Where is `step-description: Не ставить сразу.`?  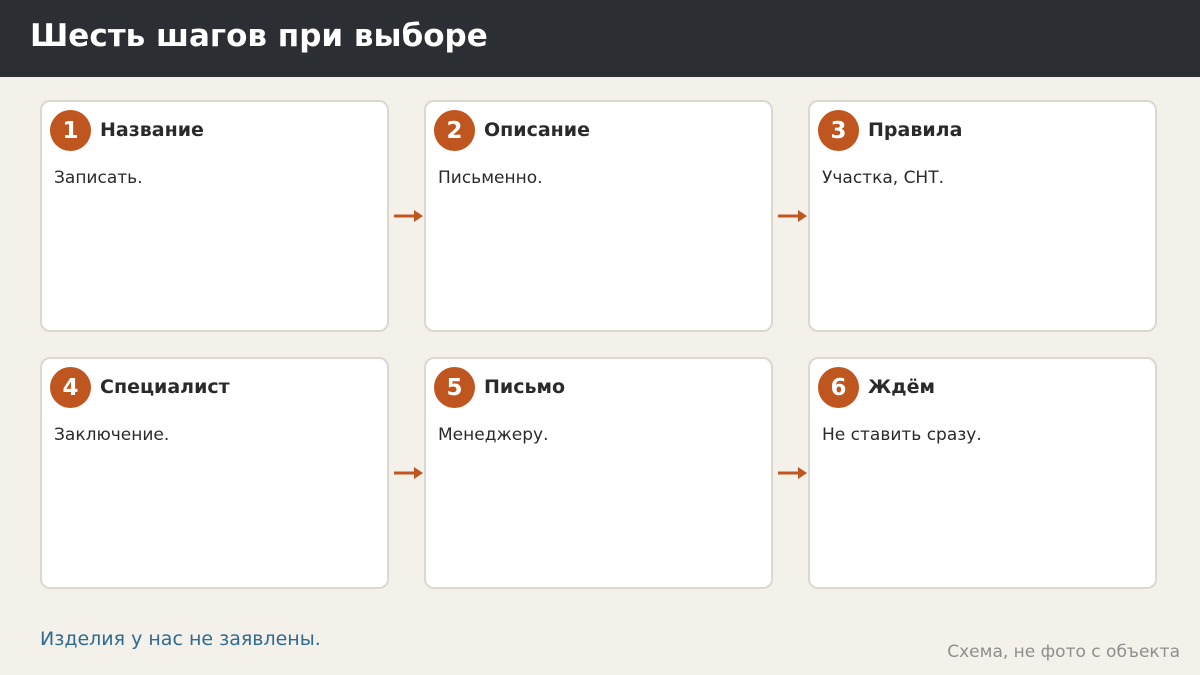 step-description: Не ставить сразу. is located at coordinates (902, 435).